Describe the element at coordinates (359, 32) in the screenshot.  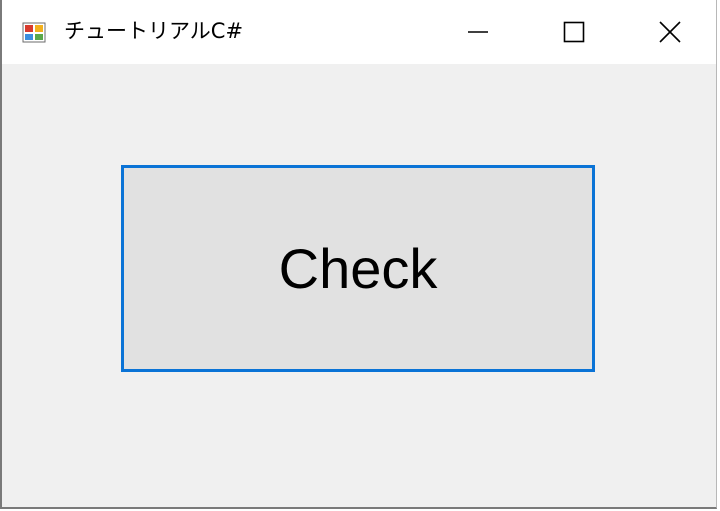
I see `title-bar: チュートリアルC#` at that location.